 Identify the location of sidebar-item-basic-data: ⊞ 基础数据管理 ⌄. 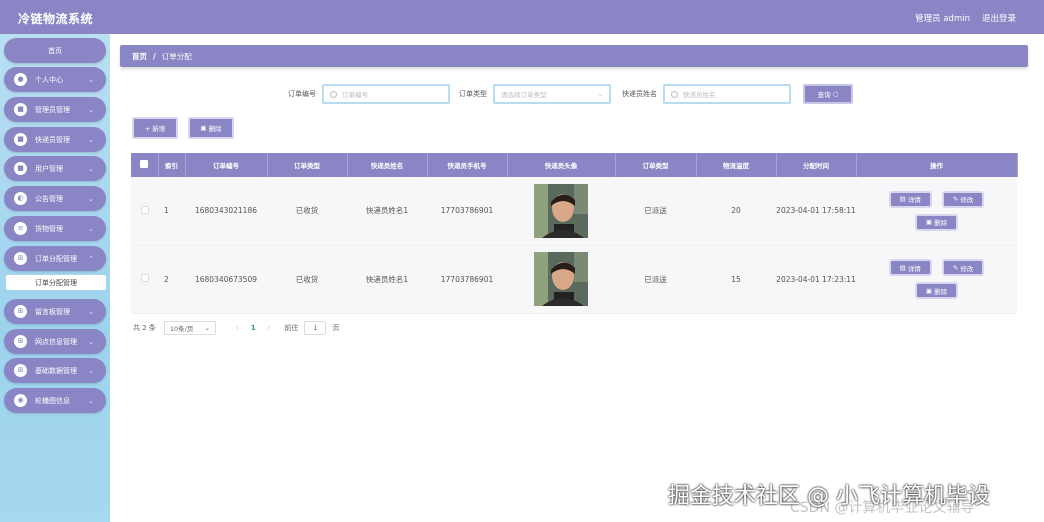
(55, 370).